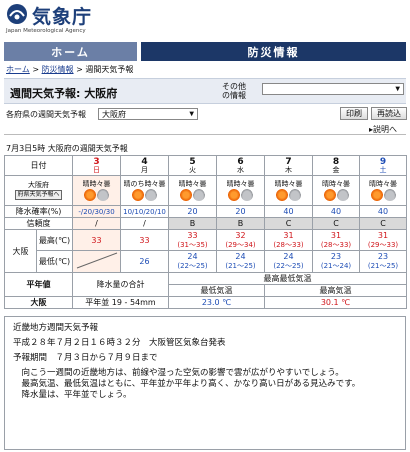 This screenshot has height=452, width=410. What do you see at coordinates (96, 211) in the screenshot?
I see `precip-cell: -/20/30/30` at bounding box center [96, 211].